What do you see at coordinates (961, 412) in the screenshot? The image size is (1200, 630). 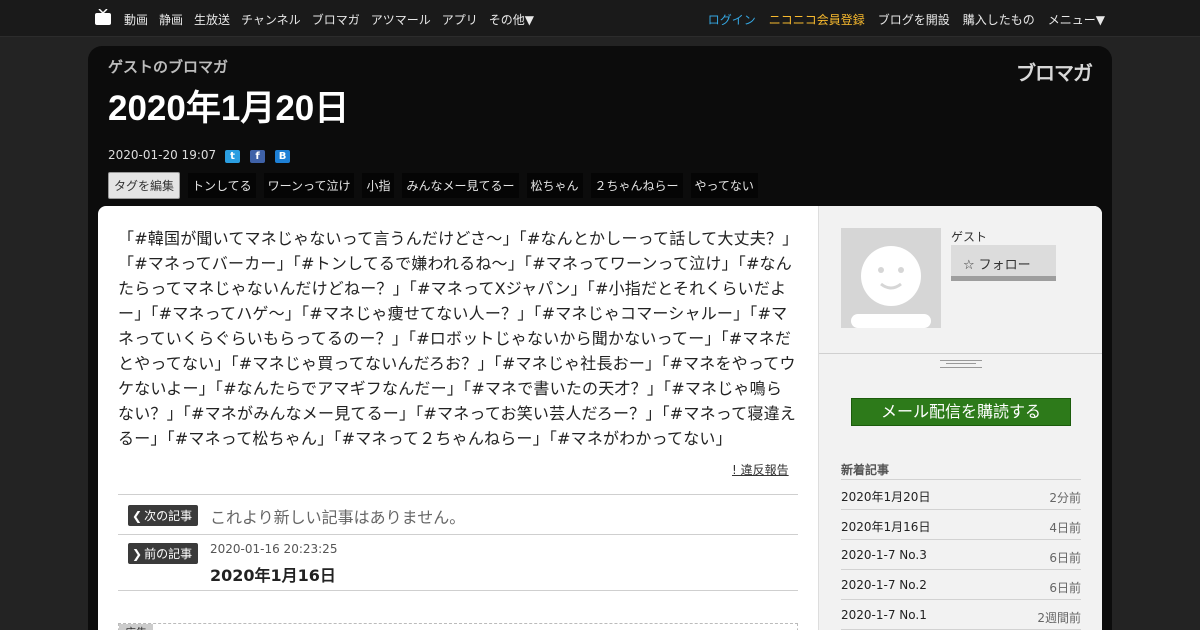 I see `subscribe-button: メール配信を購読する` at bounding box center [961, 412].